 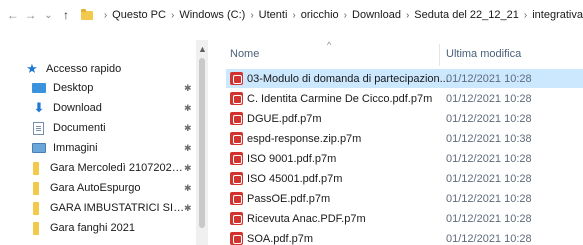 What do you see at coordinates (202, 49) in the screenshot?
I see `scroll-up-icon: ▲` at bounding box center [202, 49].